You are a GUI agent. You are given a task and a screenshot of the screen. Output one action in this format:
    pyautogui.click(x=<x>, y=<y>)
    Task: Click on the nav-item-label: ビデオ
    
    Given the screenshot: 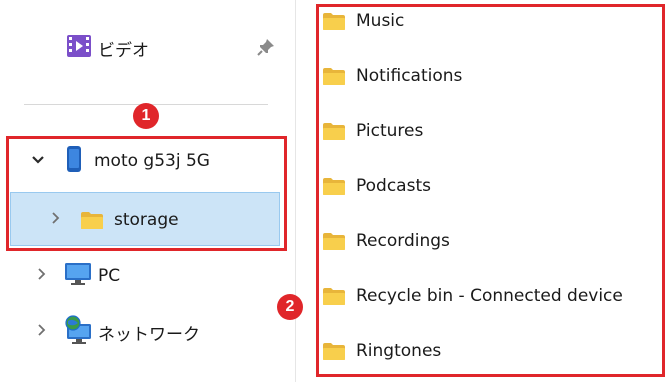 What is the action you would take?
    pyautogui.click(x=123, y=50)
    